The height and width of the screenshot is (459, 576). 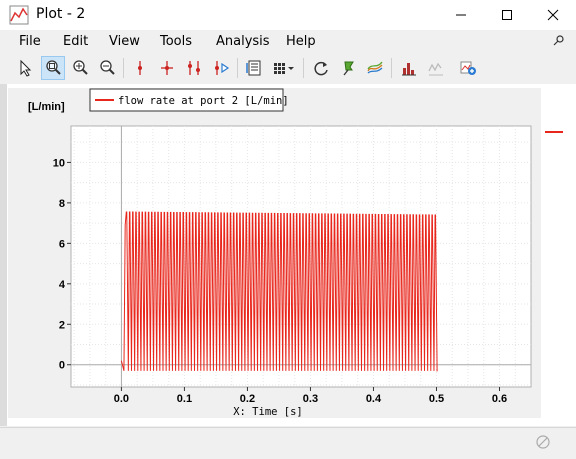 I want to click on x-tick-label: 0.3, so click(x=310, y=399).